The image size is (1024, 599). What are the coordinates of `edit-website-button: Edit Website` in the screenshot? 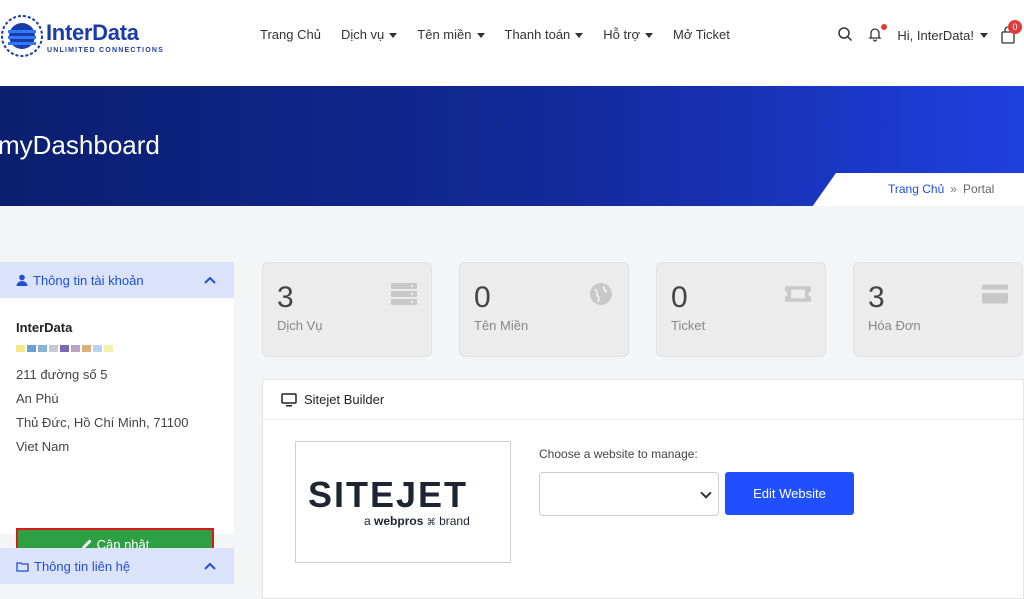 It's located at (789, 493).